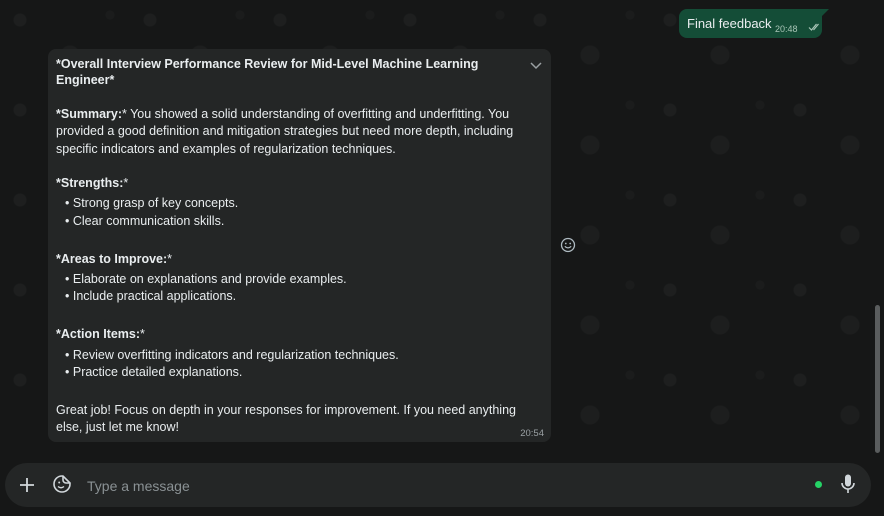  What do you see at coordinates (151, 296) in the screenshot?
I see `list-item: • Include practical applications.` at bounding box center [151, 296].